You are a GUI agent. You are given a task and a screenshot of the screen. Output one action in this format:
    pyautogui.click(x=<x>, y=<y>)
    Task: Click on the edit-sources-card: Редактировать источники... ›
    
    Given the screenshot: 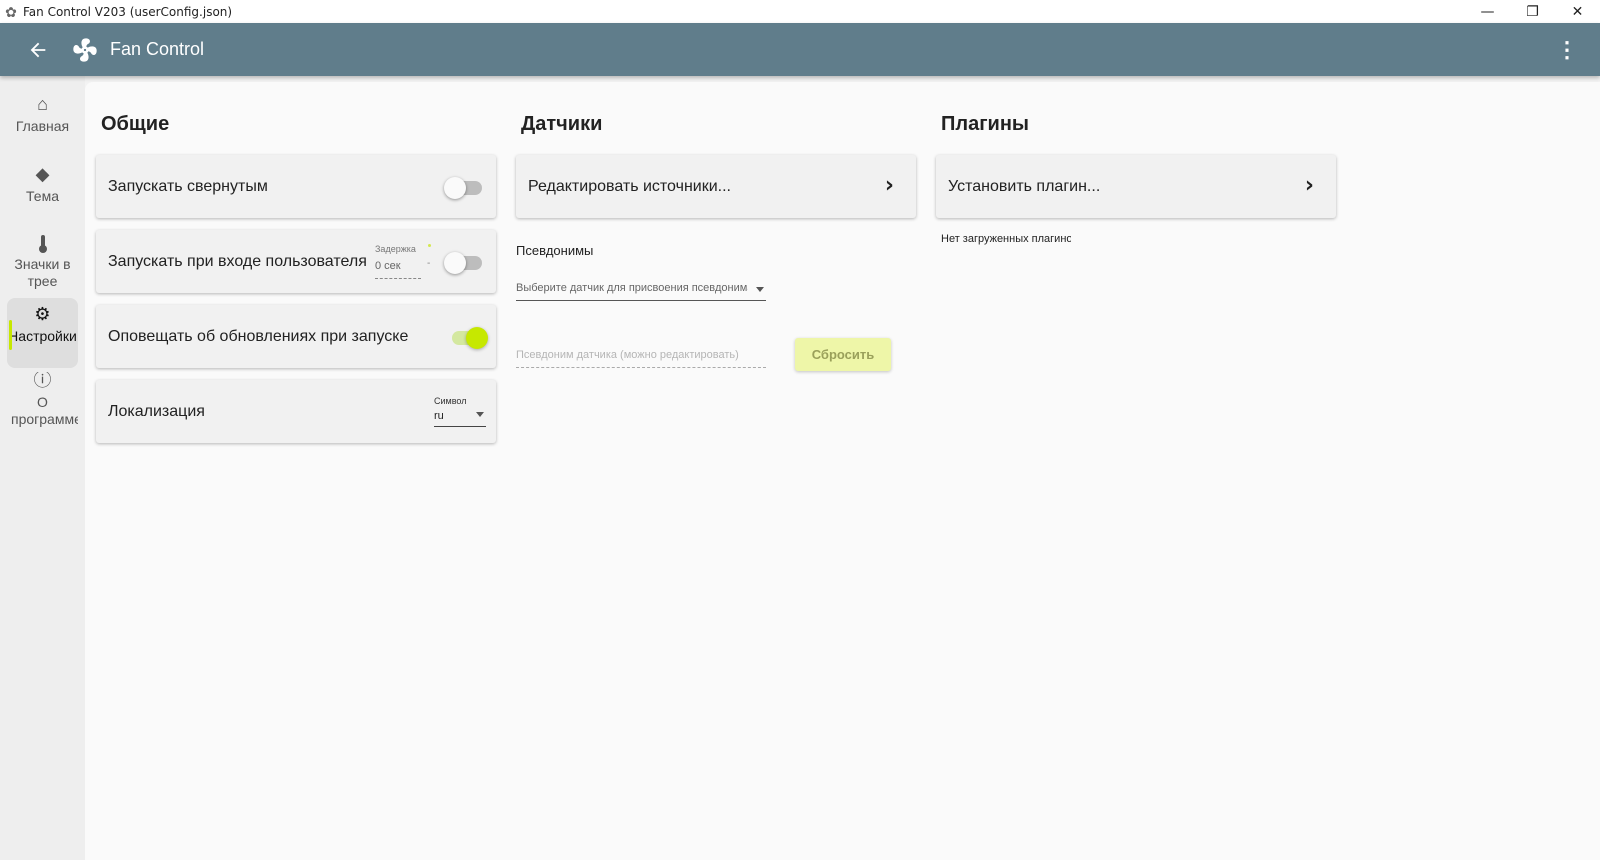 What is the action you would take?
    pyautogui.click(x=716, y=186)
    